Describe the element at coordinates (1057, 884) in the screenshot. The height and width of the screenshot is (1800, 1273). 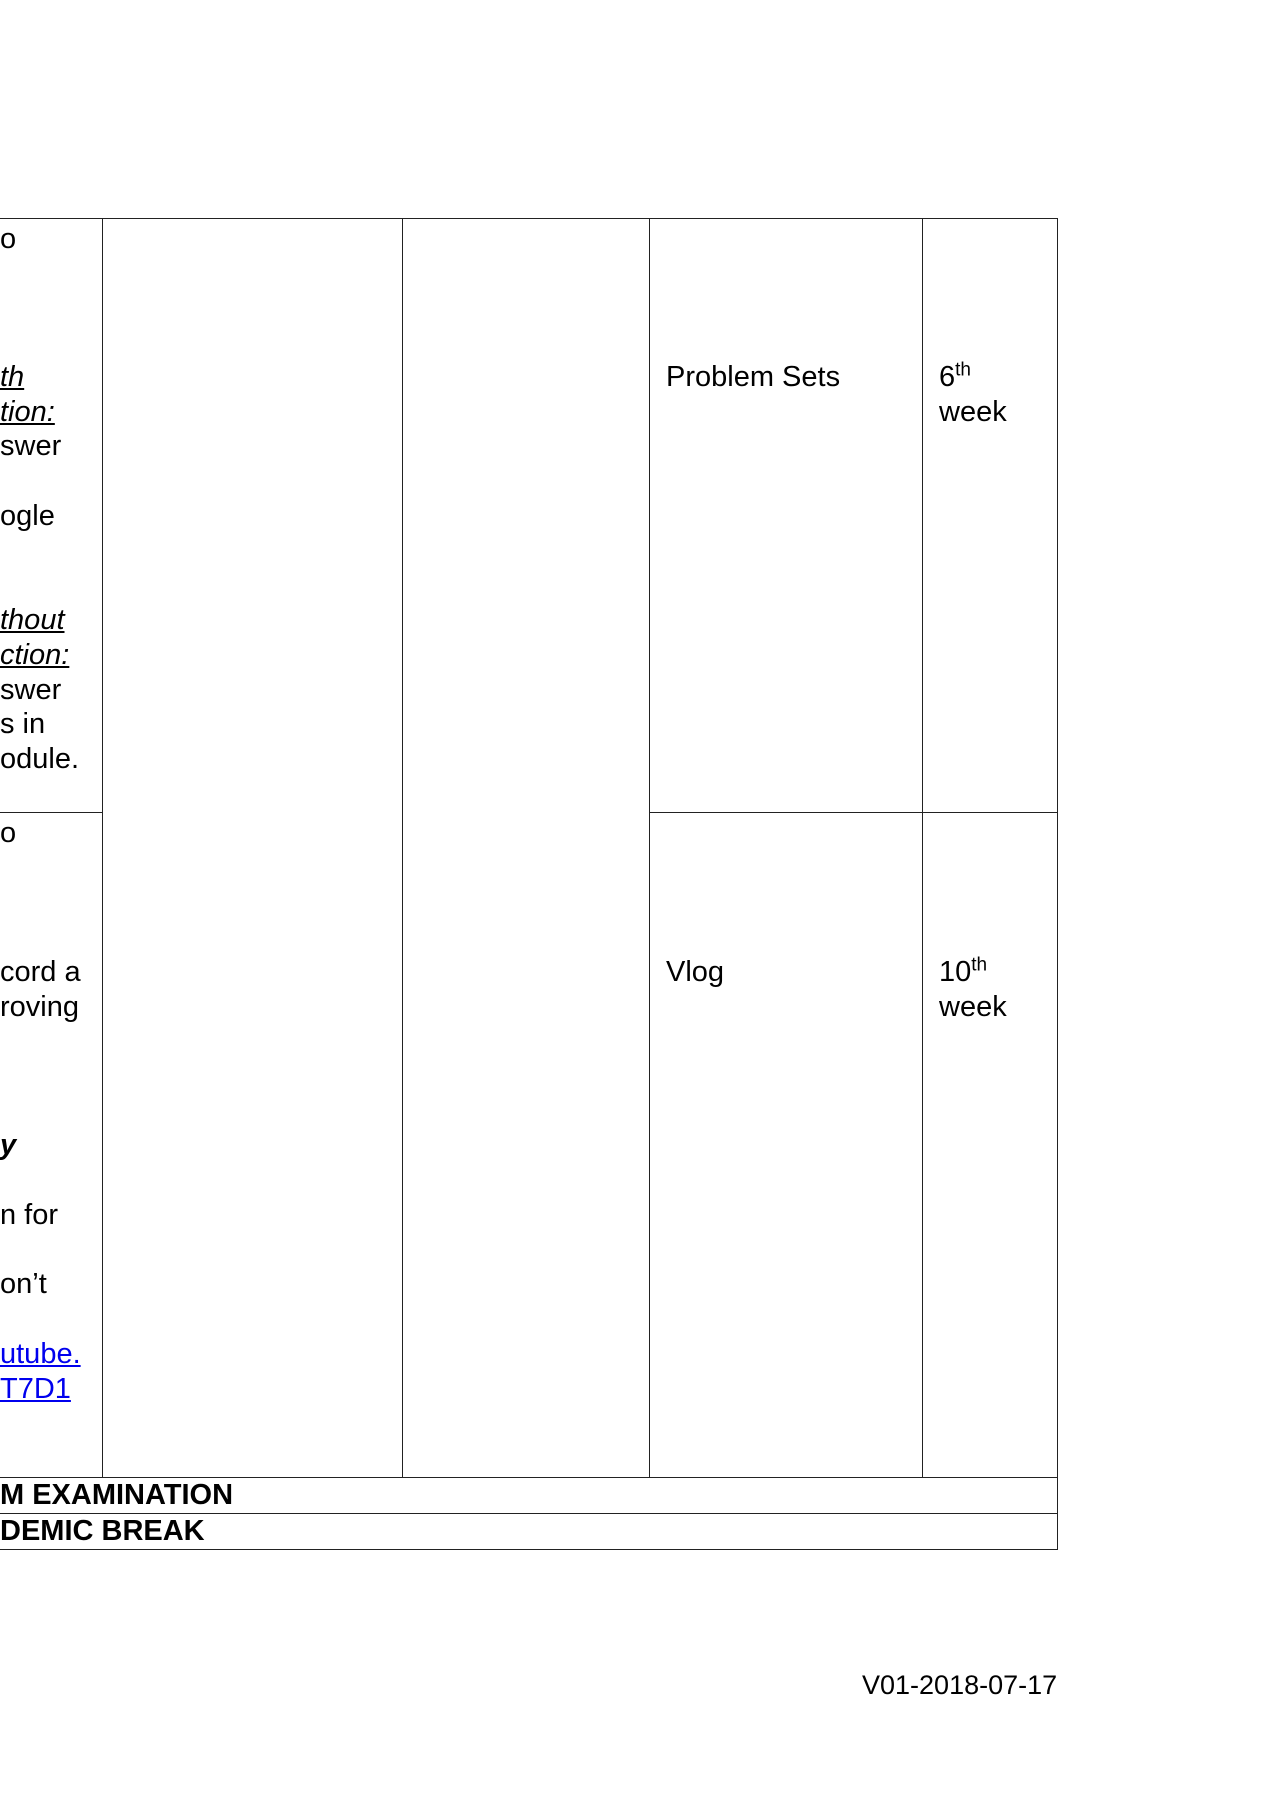
I see `table-border-right` at that location.